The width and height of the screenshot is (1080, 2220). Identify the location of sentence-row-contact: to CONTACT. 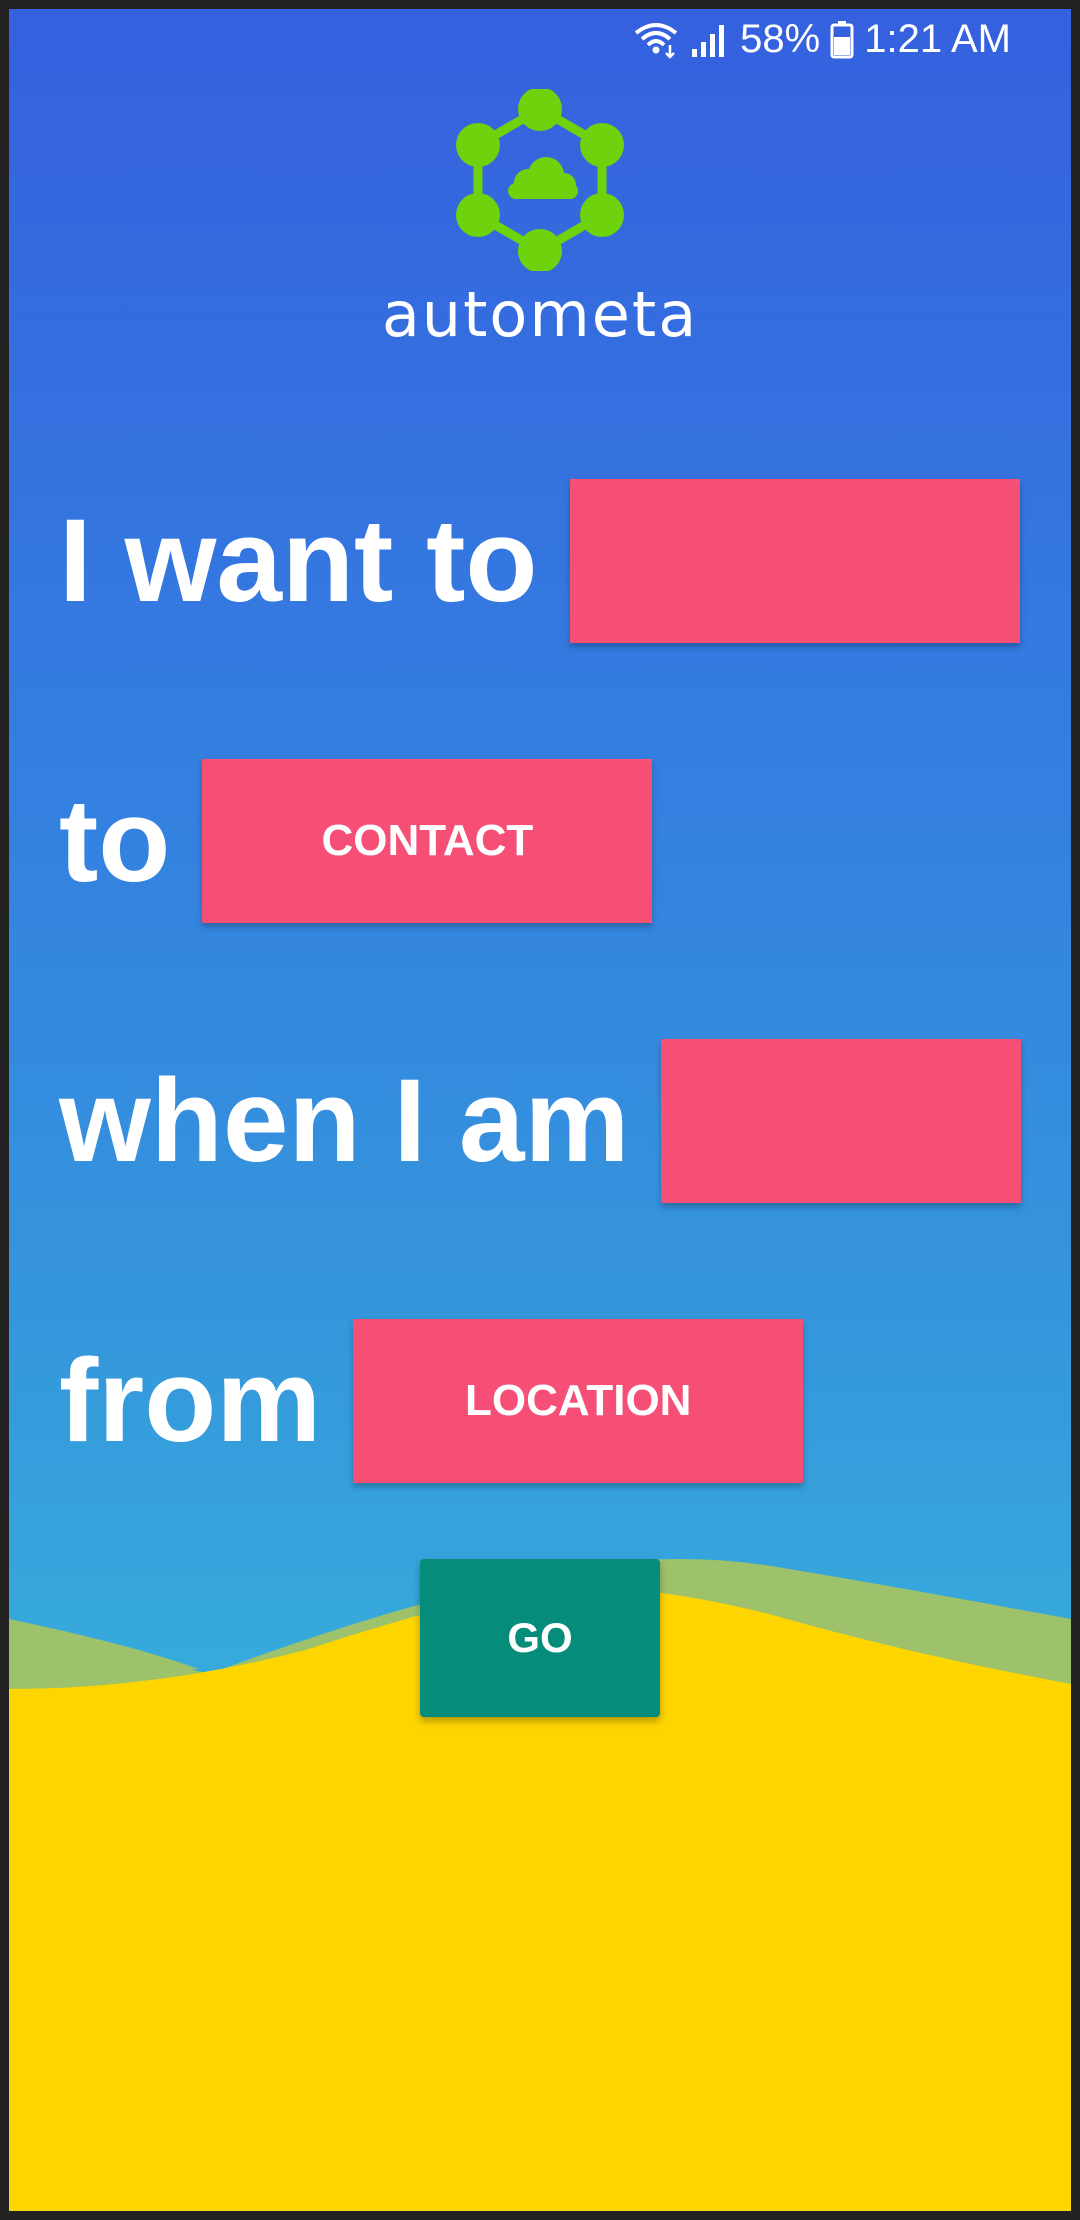
(356, 841).